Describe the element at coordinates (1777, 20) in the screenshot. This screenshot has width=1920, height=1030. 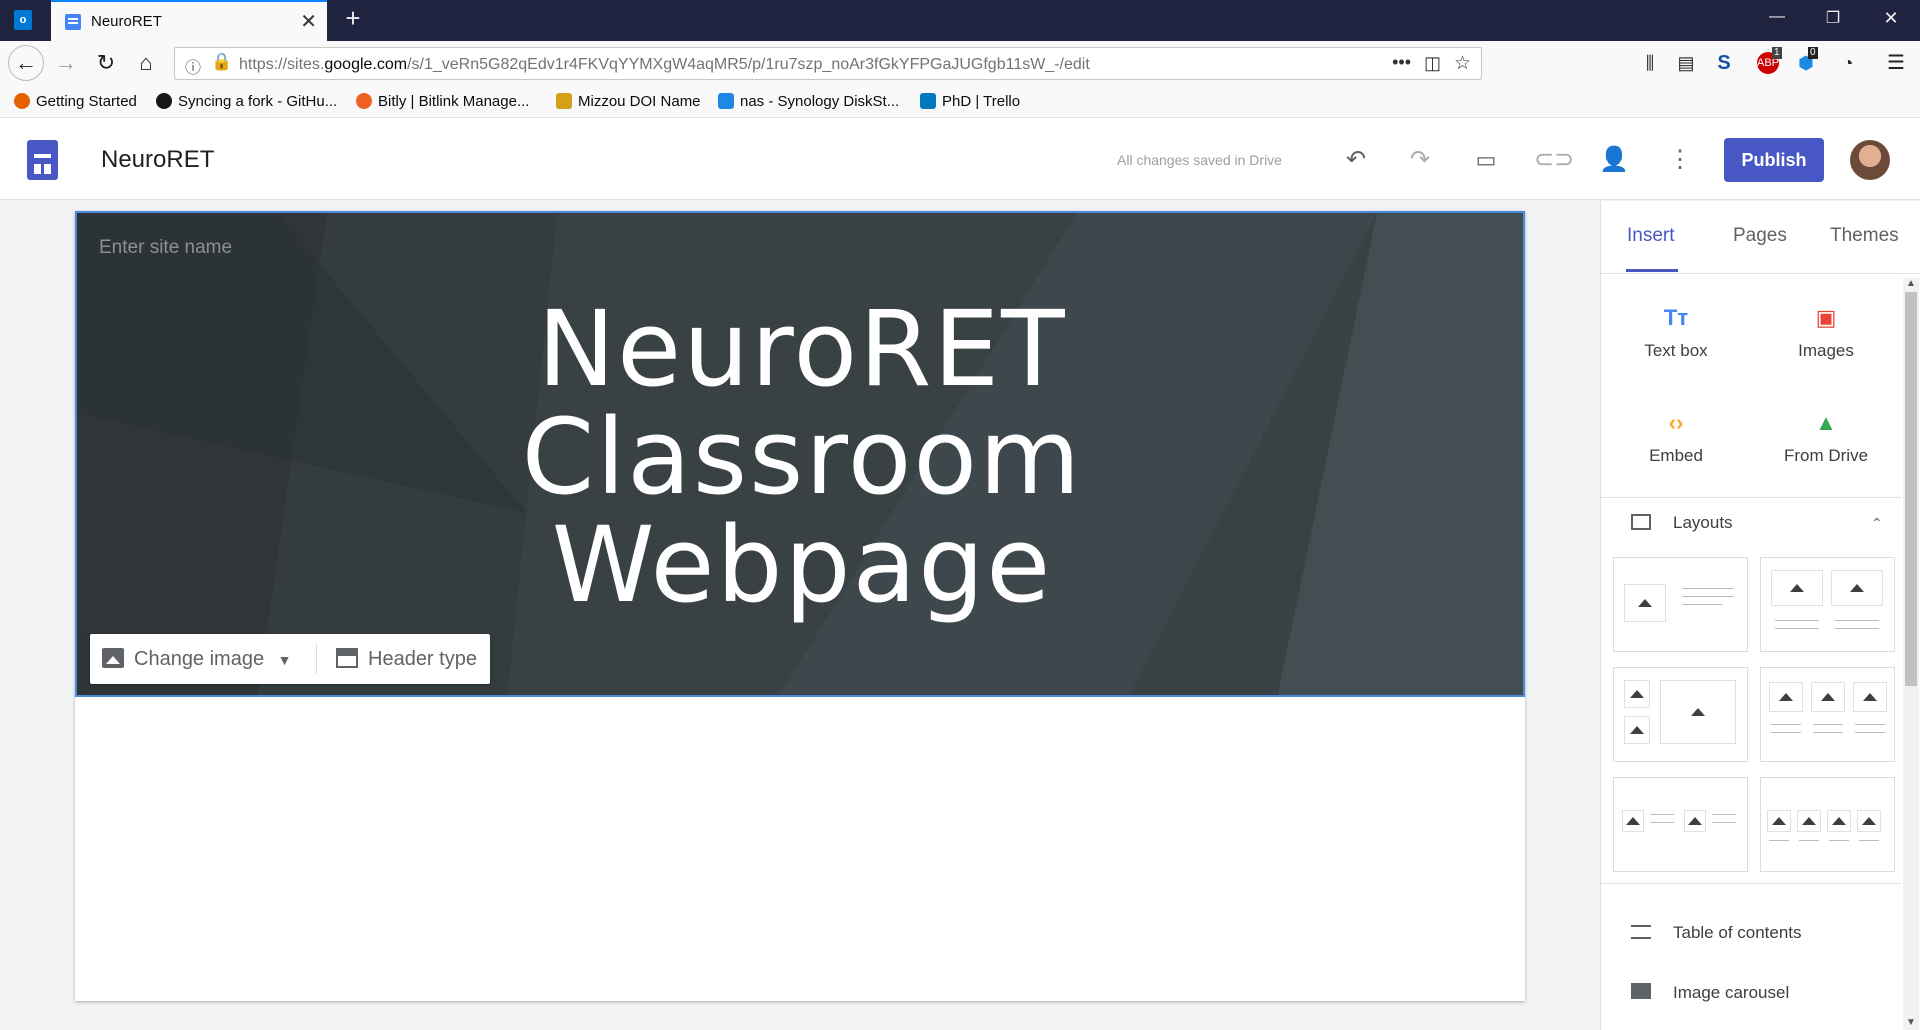
I see `minimize-icon: —` at that location.